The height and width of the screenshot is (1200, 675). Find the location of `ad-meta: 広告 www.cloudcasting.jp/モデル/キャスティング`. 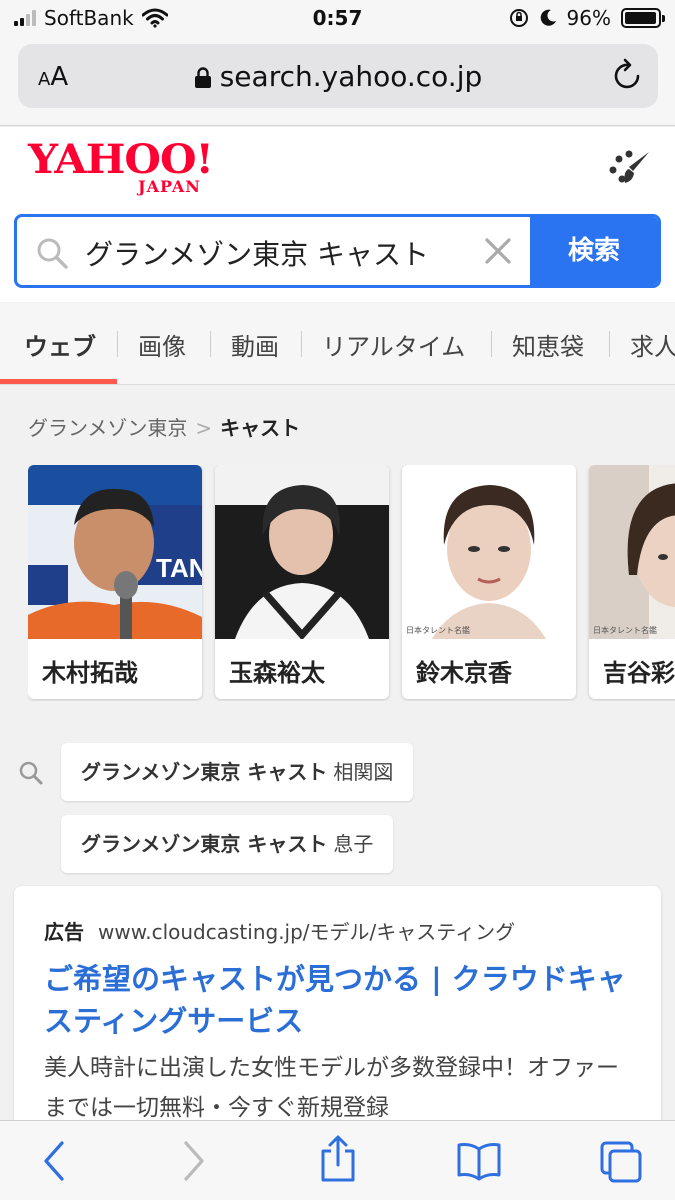

ad-meta: 広告 www.cloudcasting.jp/モデル/キャスティング is located at coordinates (279, 930).